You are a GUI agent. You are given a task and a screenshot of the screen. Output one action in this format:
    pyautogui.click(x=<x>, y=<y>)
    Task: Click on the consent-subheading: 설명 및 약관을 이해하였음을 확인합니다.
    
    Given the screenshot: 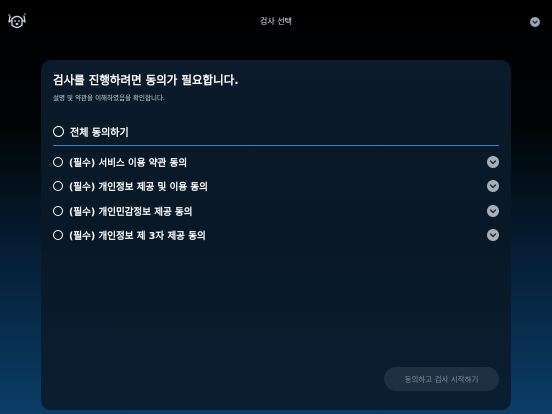 What is the action you would take?
    pyautogui.click(x=109, y=98)
    